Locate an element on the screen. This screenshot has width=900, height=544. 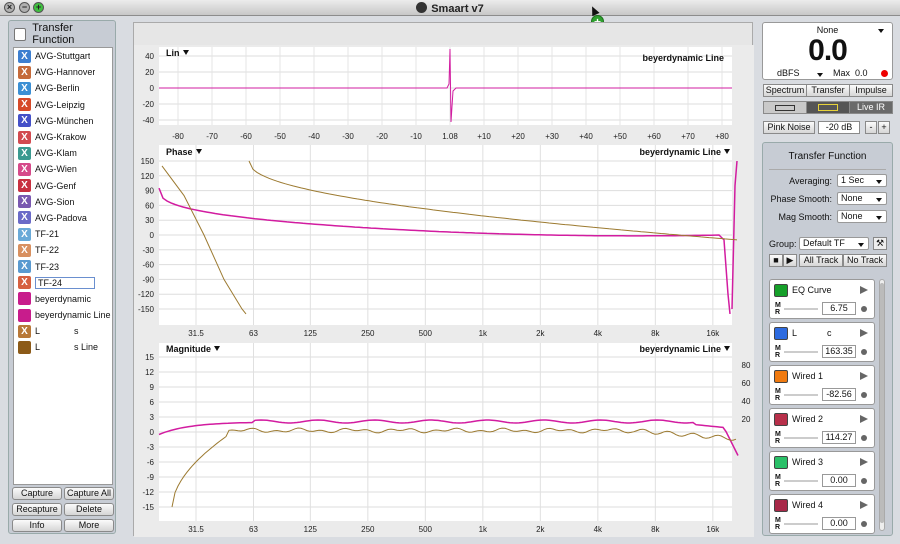
all-track-button: All Track is located at coordinates (821, 260).